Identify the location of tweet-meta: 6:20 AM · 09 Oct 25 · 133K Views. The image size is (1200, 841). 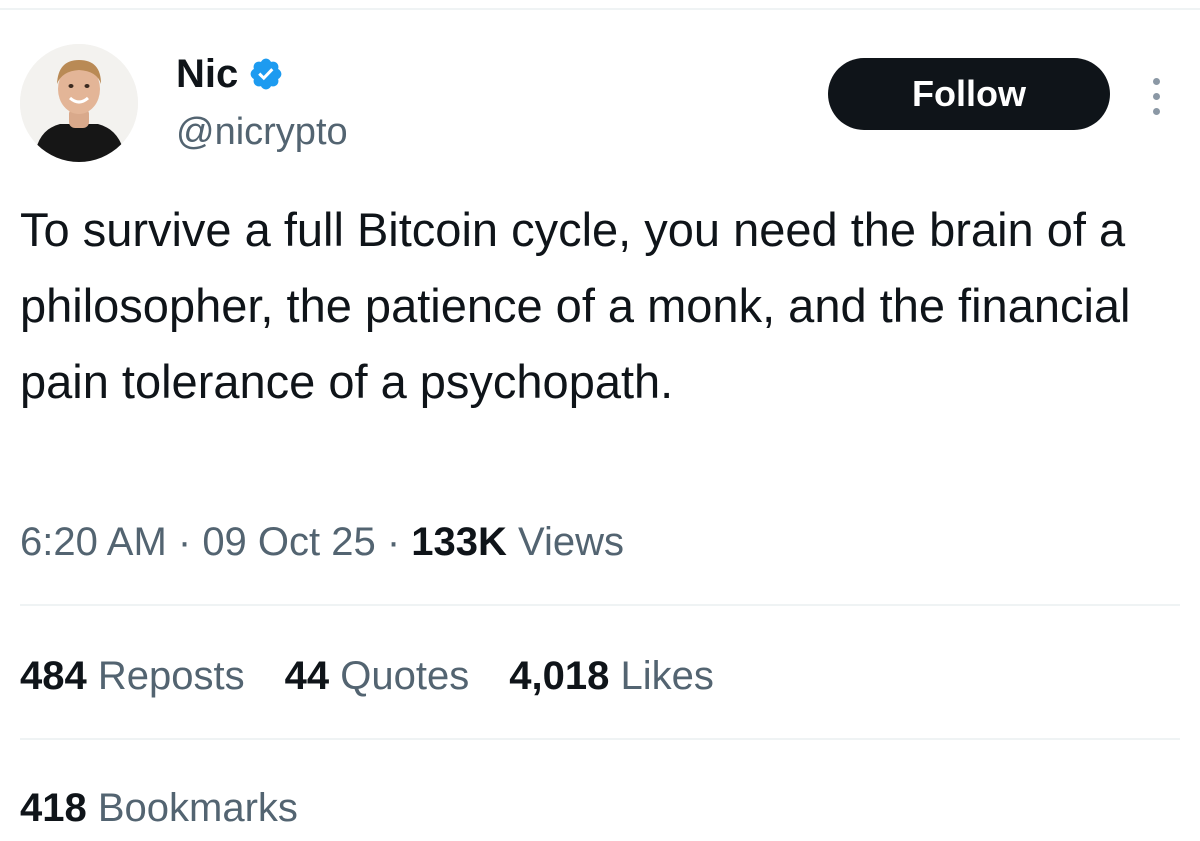
(322, 542).